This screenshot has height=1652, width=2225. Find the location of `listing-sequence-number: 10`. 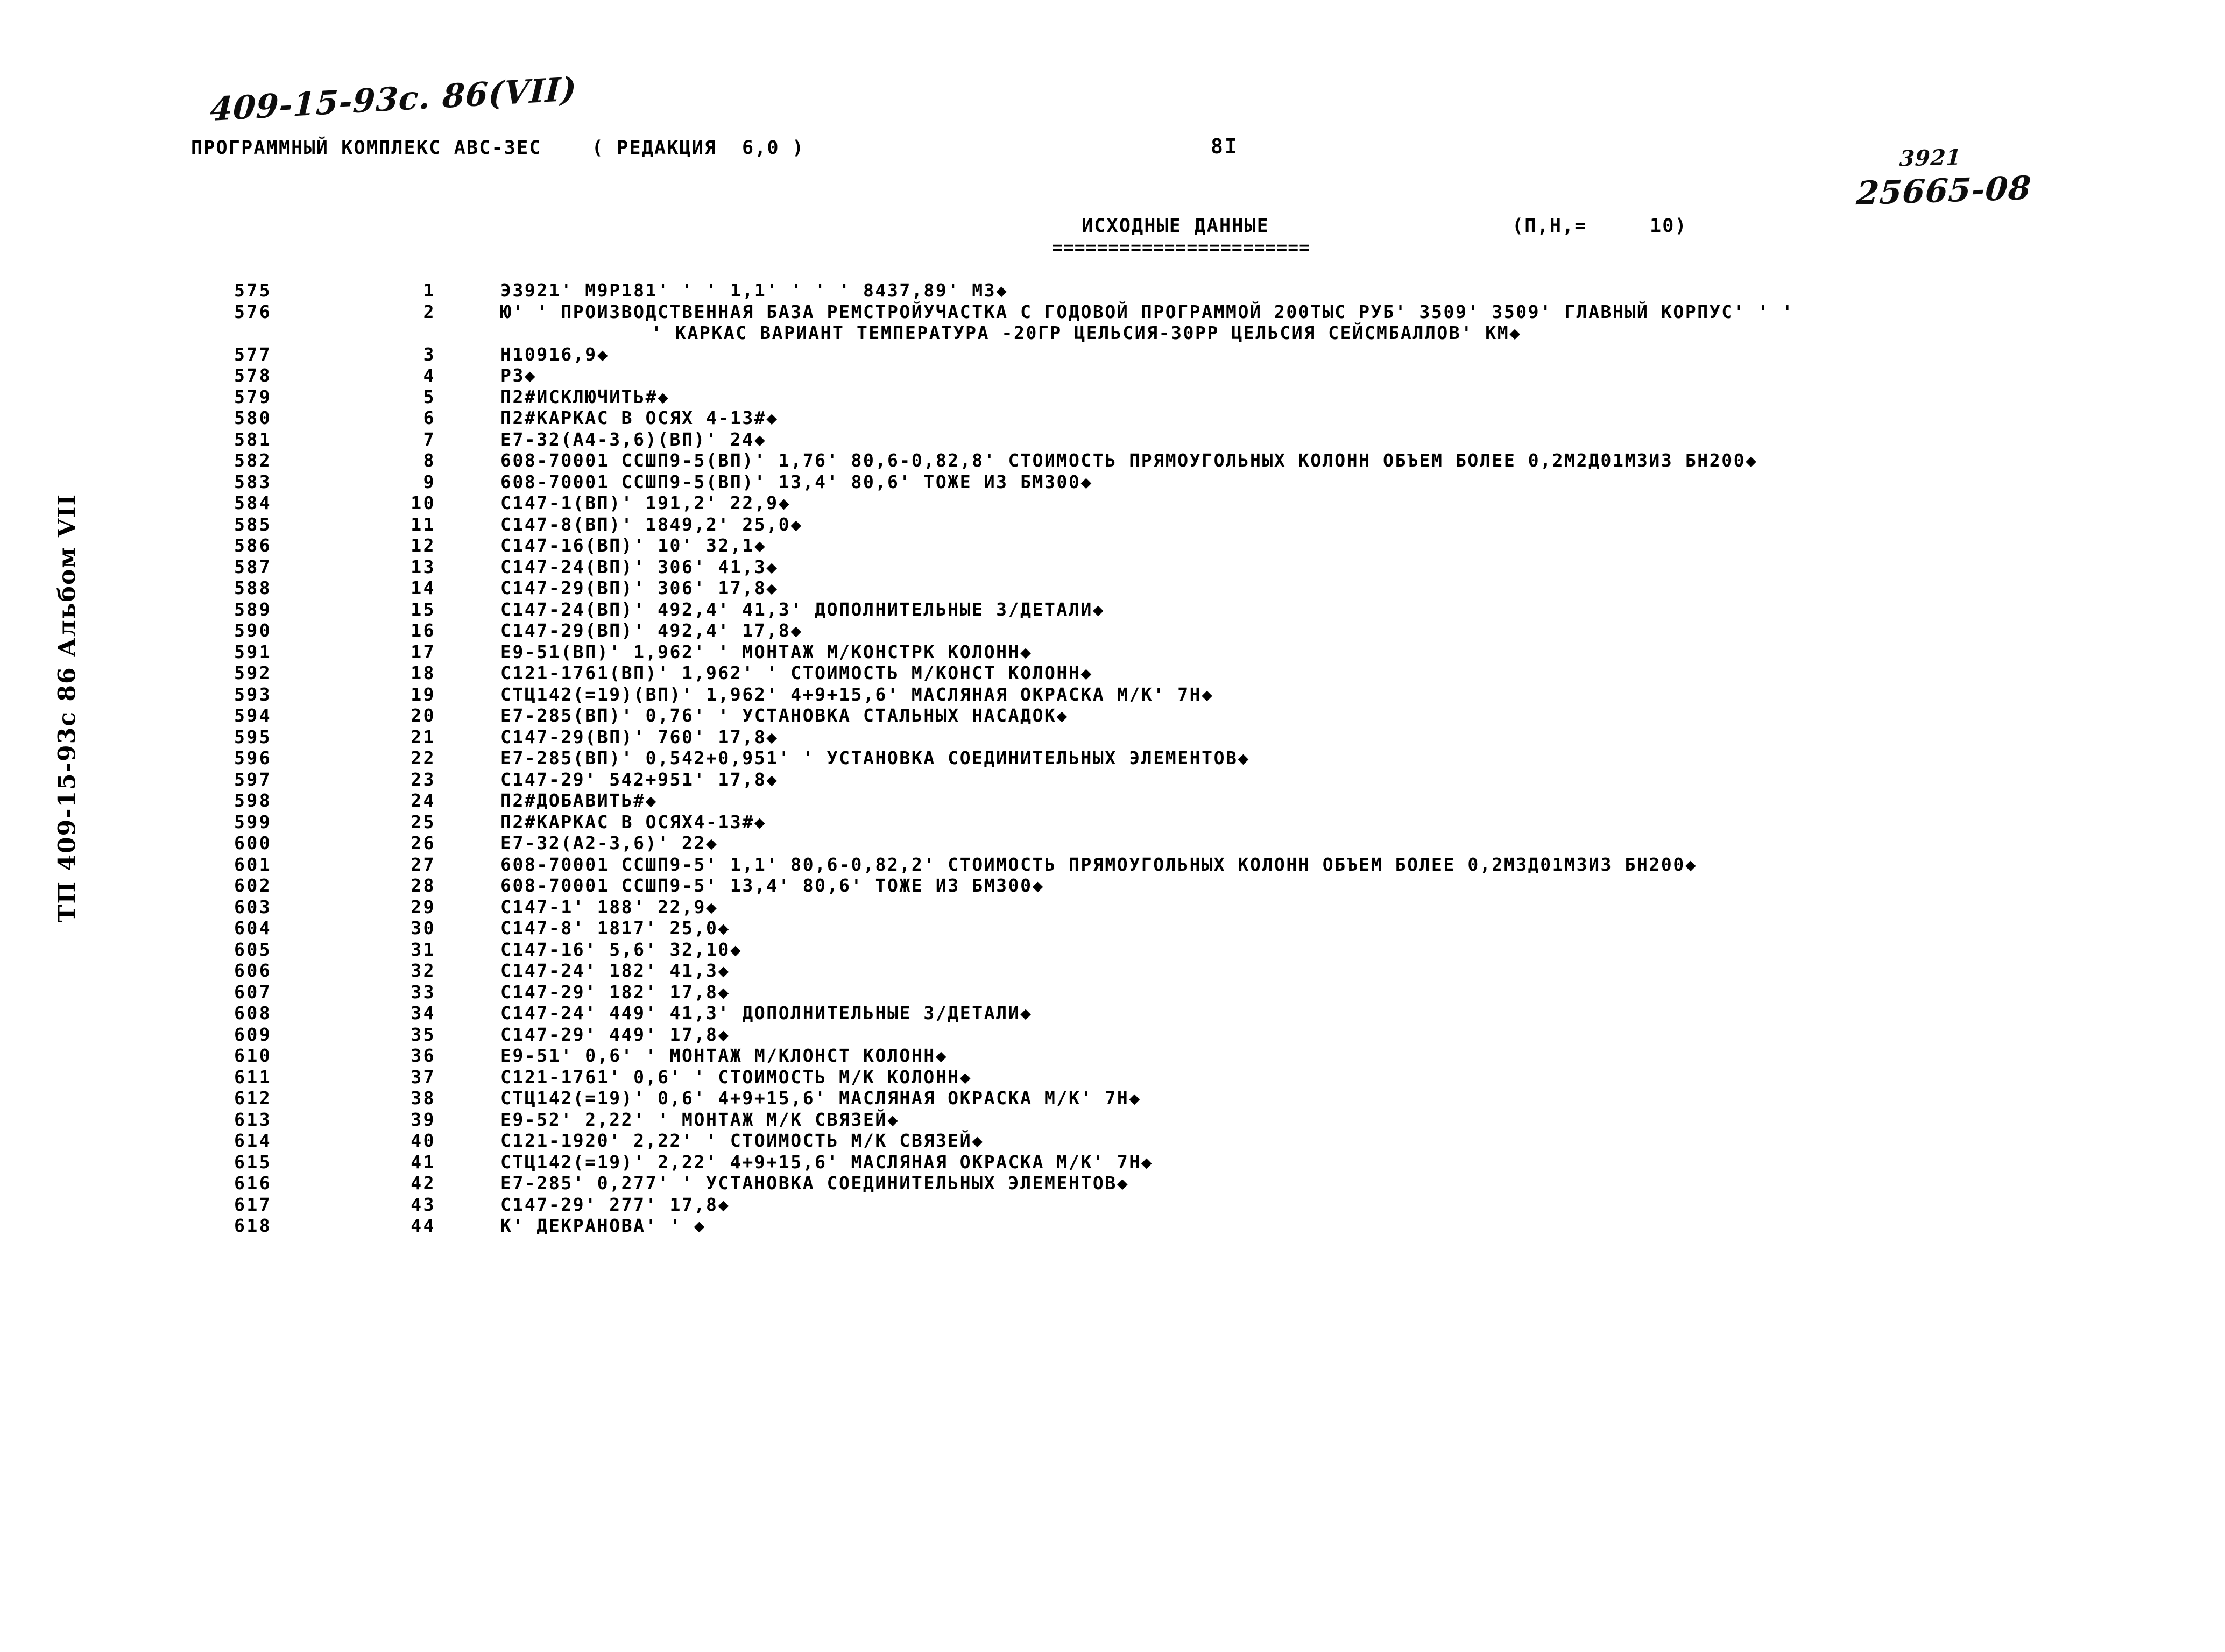

listing-sequence-number: 10 is located at coordinates (423, 502).